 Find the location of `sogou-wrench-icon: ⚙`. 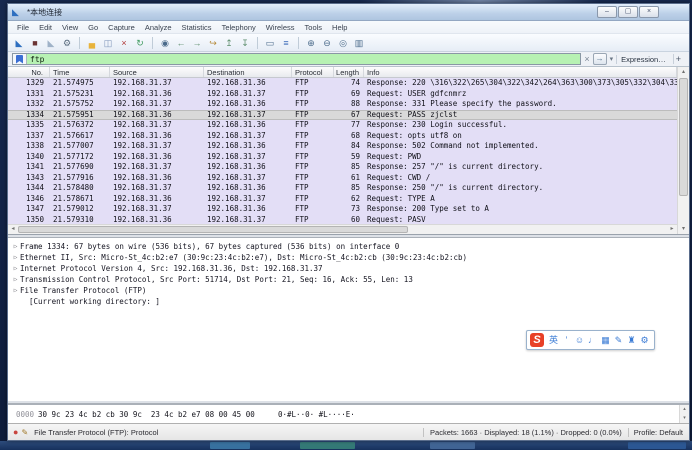

sogou-wrench-icon: ⚙ is located at coordinates (644, 340).